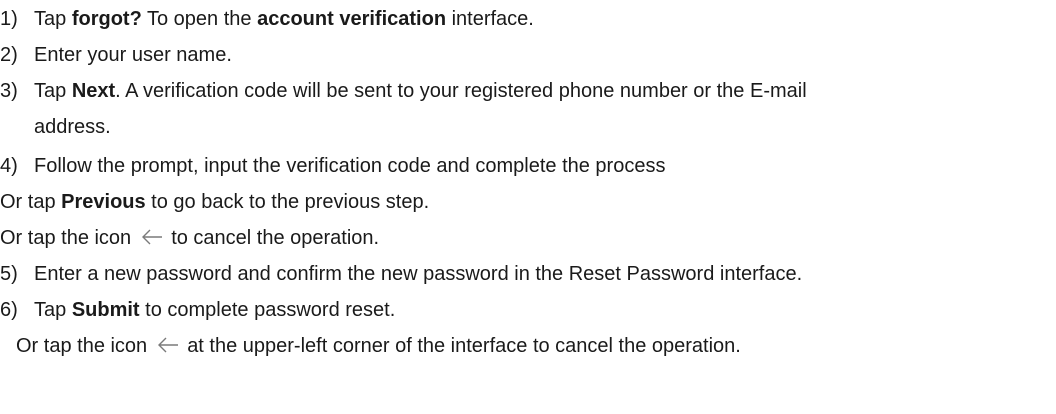 Image resolution: width=1056 pixels, height=414 pixels. I want to click on step-6: 6) Tap Submit to complete password reset., so click(198, 310).